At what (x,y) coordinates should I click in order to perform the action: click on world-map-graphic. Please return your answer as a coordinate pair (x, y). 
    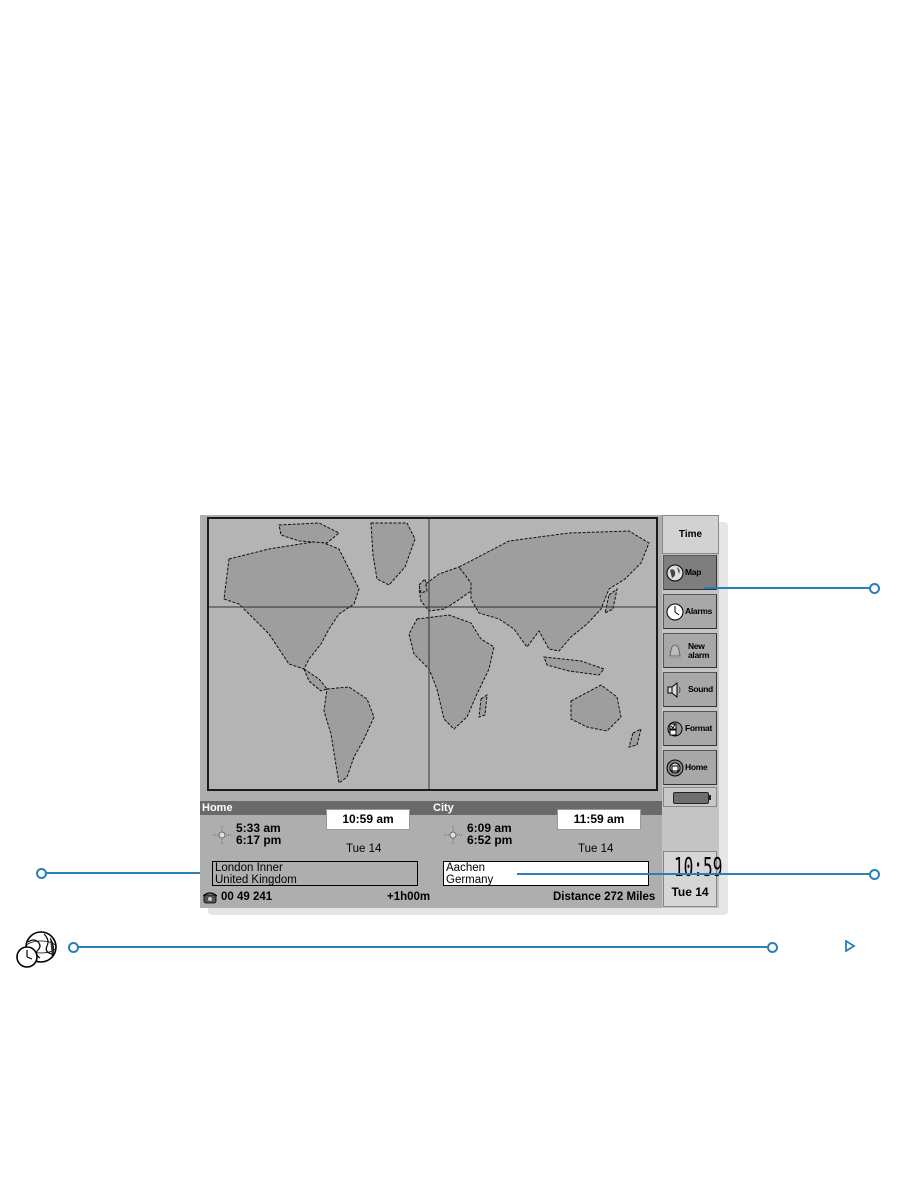
    Looking at the image, I should click on (432, 654).